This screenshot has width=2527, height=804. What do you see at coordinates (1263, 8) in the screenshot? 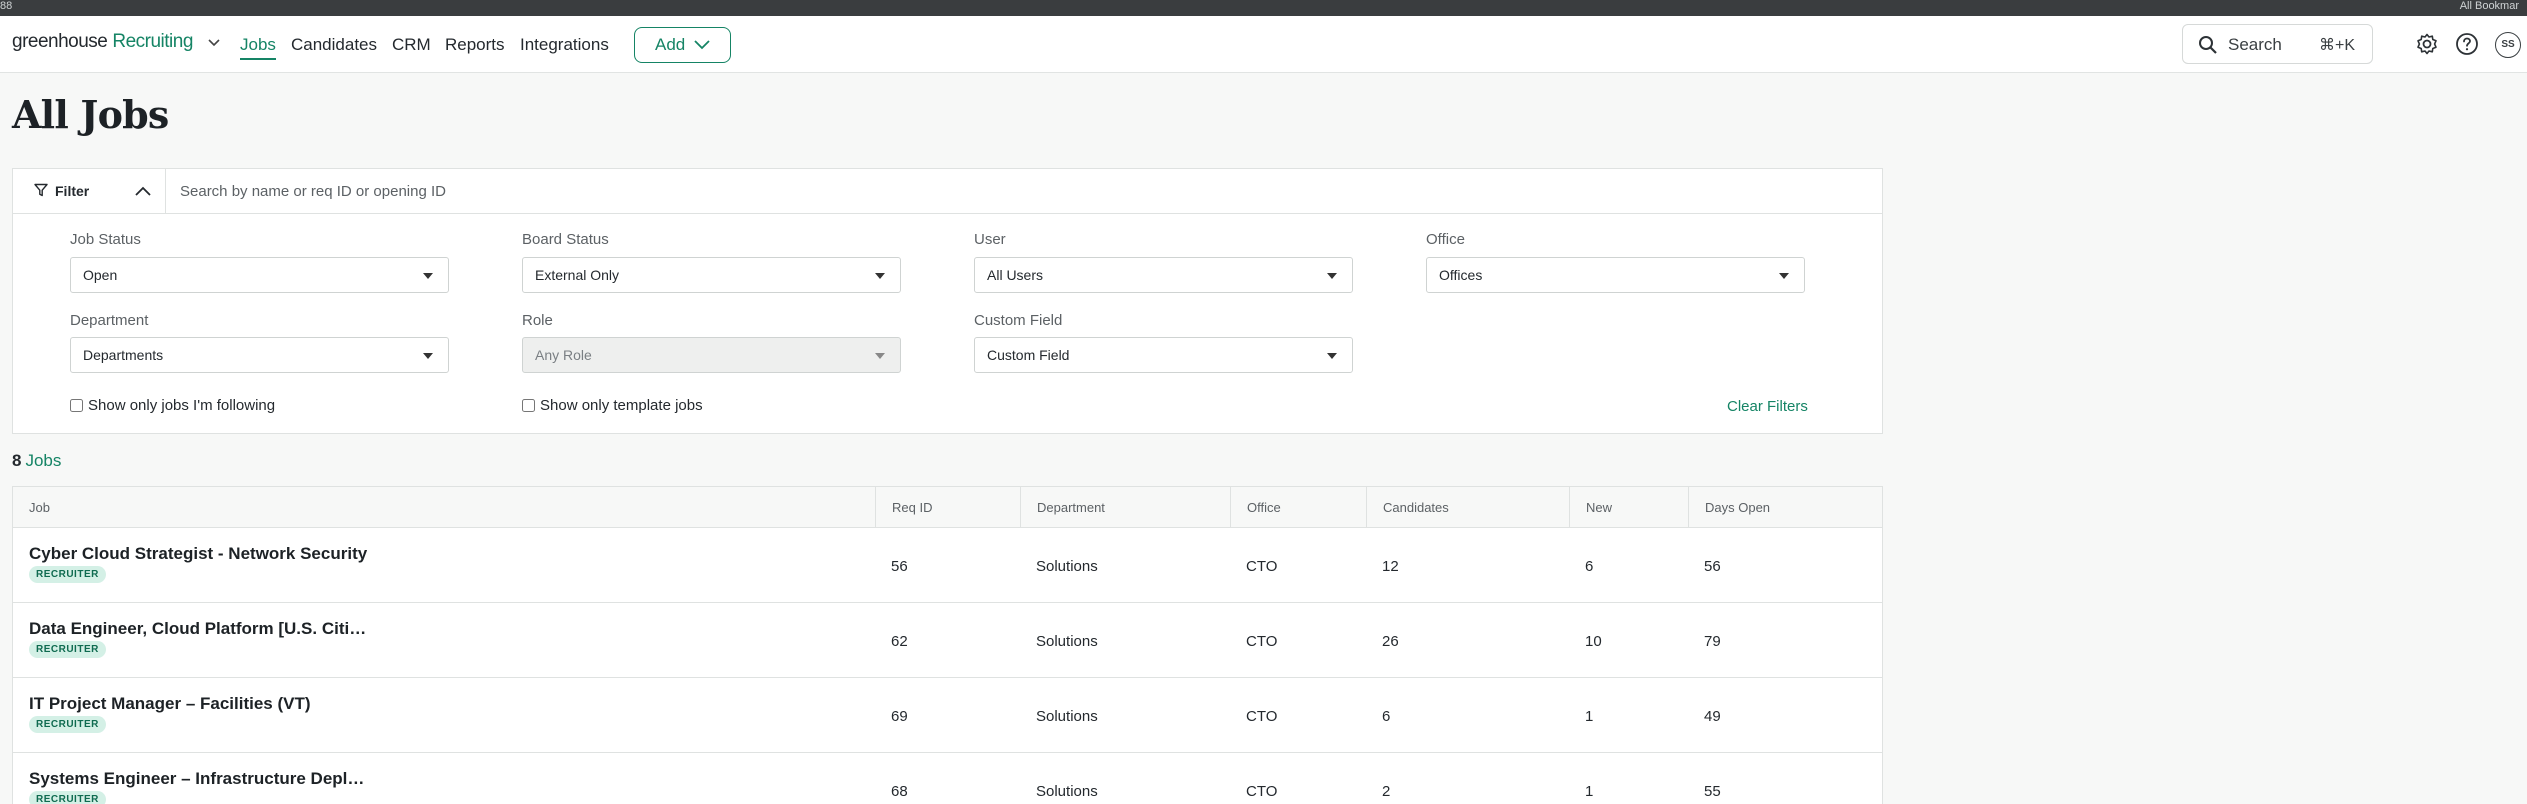
I see `browser-top-strip: 88 All Bookmar` at bounding box center [1263, 8].